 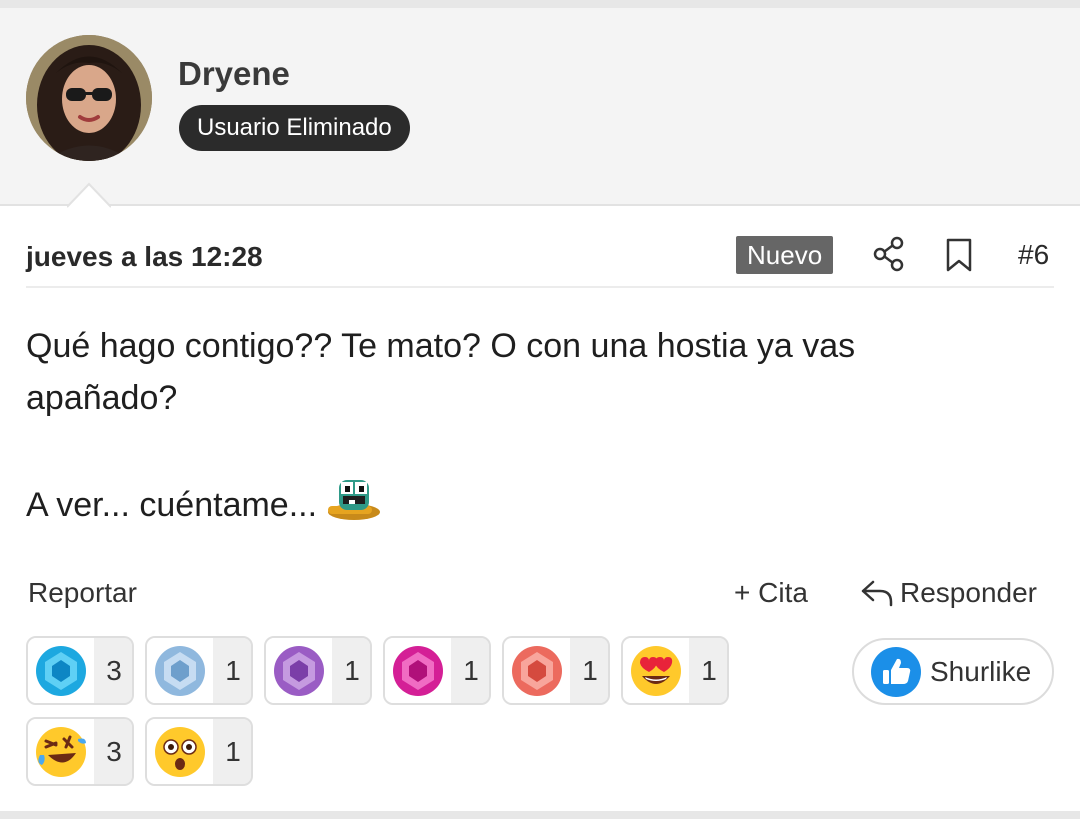 I want to click on post-meta-bar: jueves a las 12:28 Nuevo #6, so click(x=540, y=262).